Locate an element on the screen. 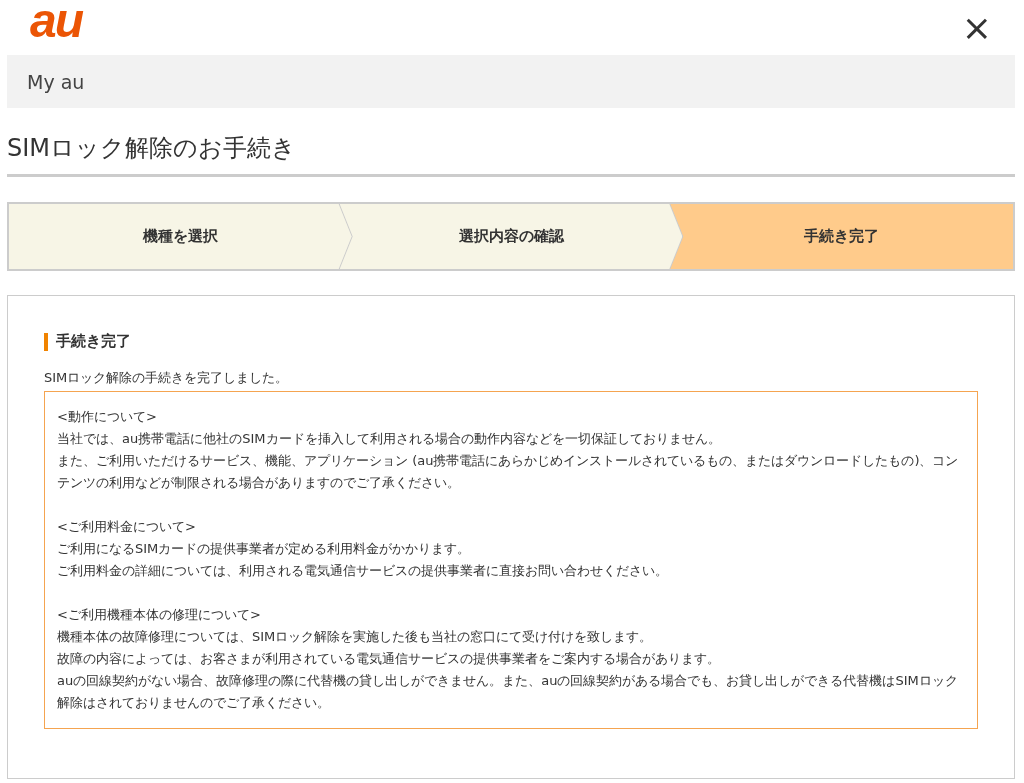  notice-text: ご利用料金の詳細については、利用される電気通信サービスの提供事業者に直接お問い合わせください。 is located at coordinates (363, 571).